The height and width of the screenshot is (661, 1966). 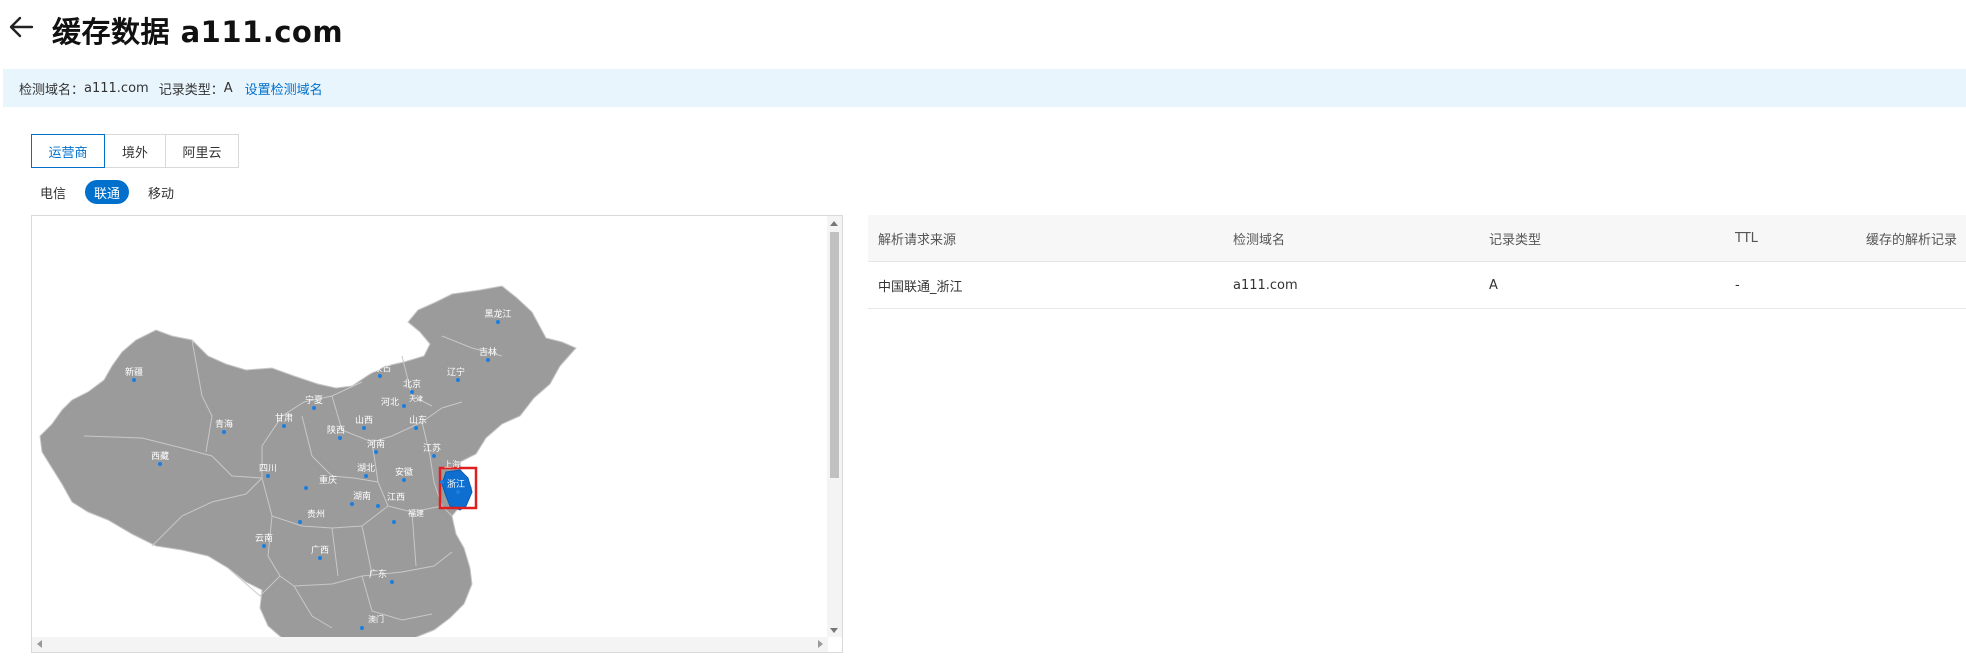 What do you see at coordinates (390, 402) in the screenshot?
I see `label-hebei: 河北` at bounding box center [390, 402].